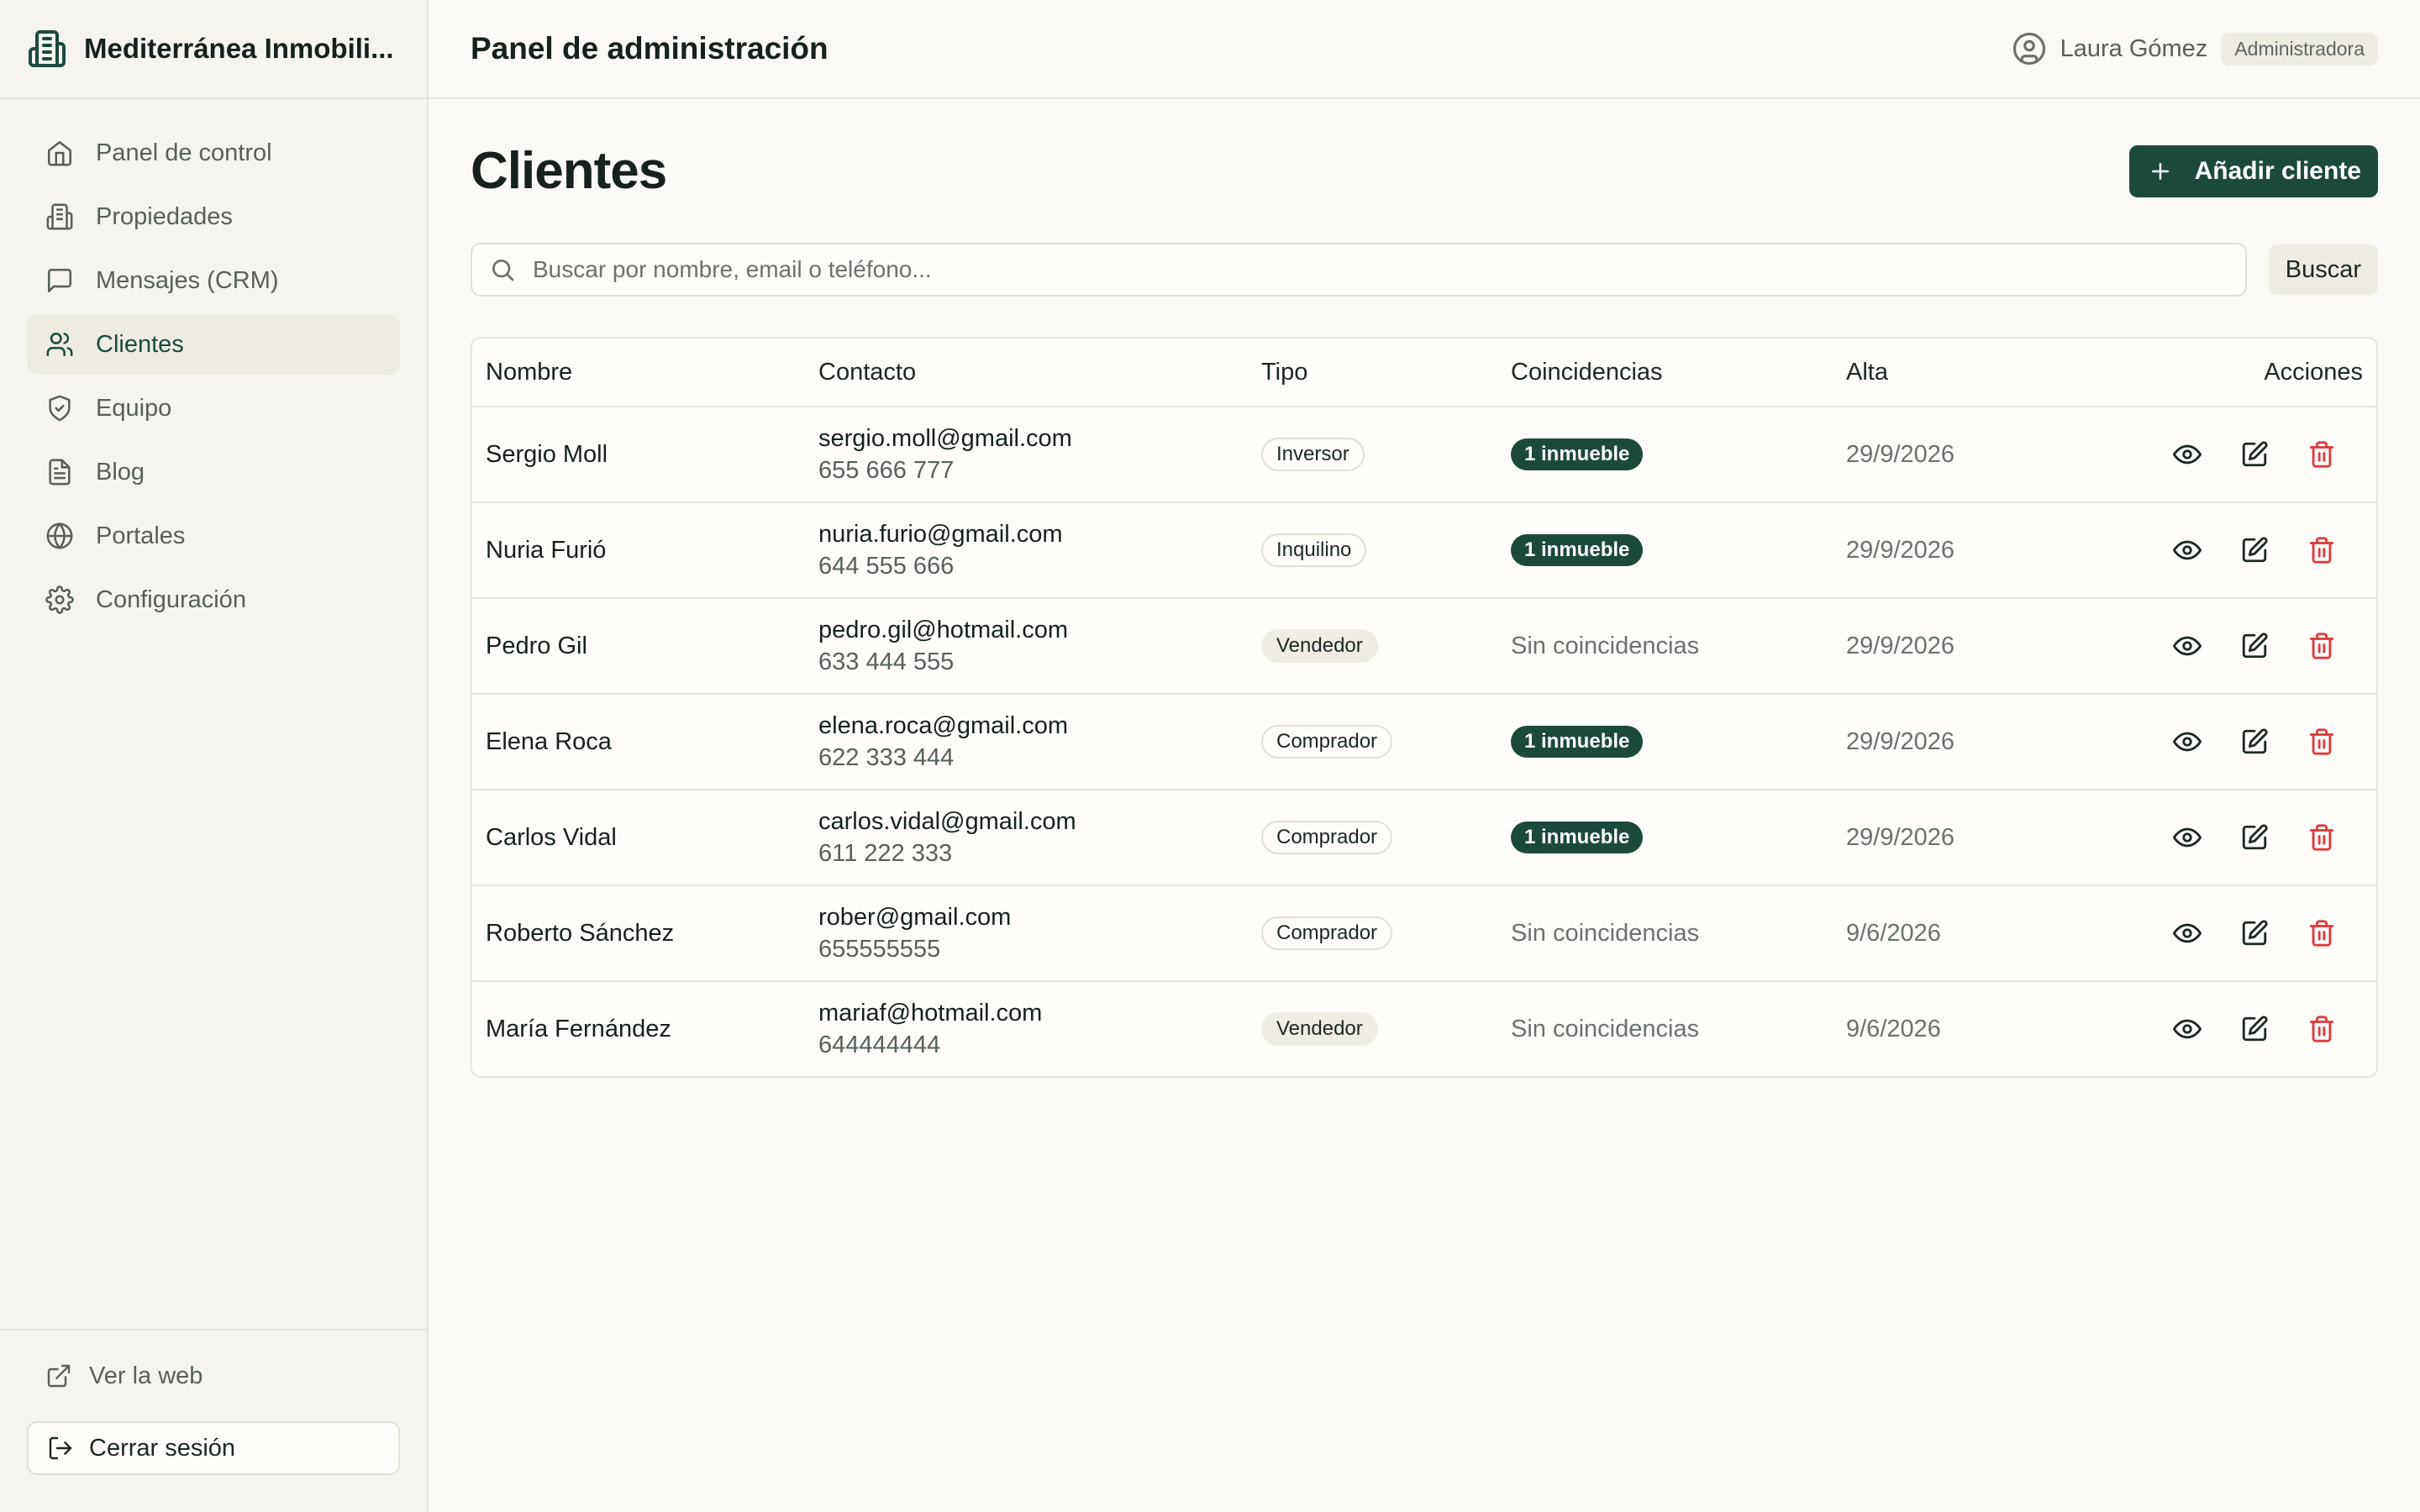 This screenshot has height=1512, width=2420. Describe the element at coordinates (638, 742) in the screenshot. I see `client-name: Elena Roca` at that location.